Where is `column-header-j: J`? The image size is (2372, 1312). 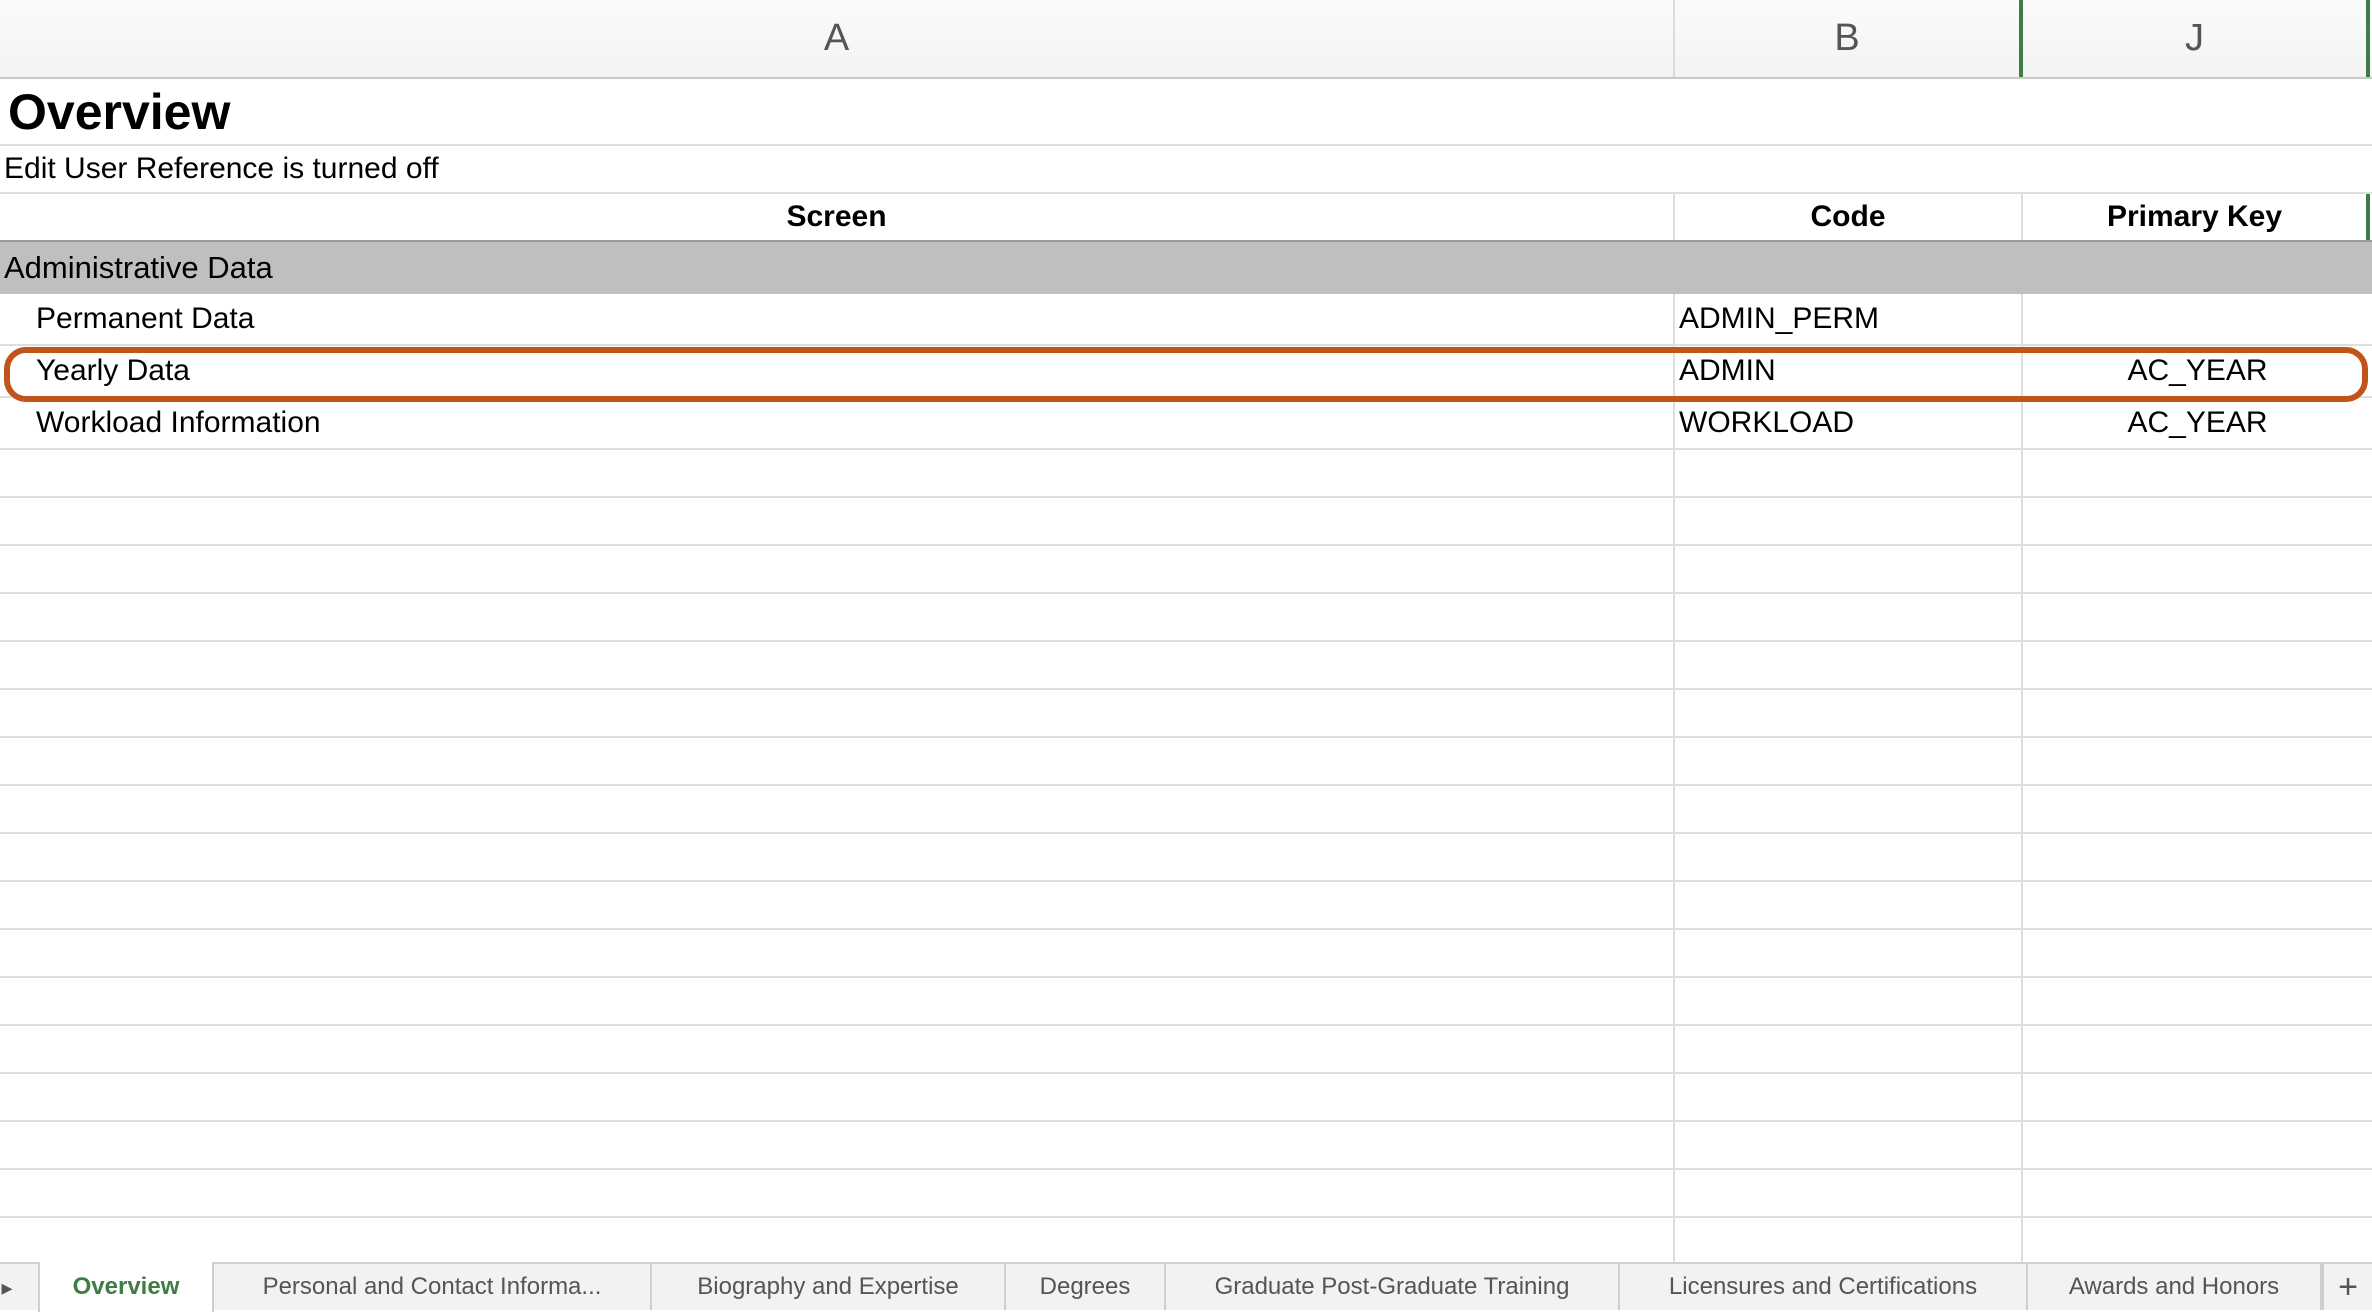 column-header-j: J is located at coordinates (2196, 38).